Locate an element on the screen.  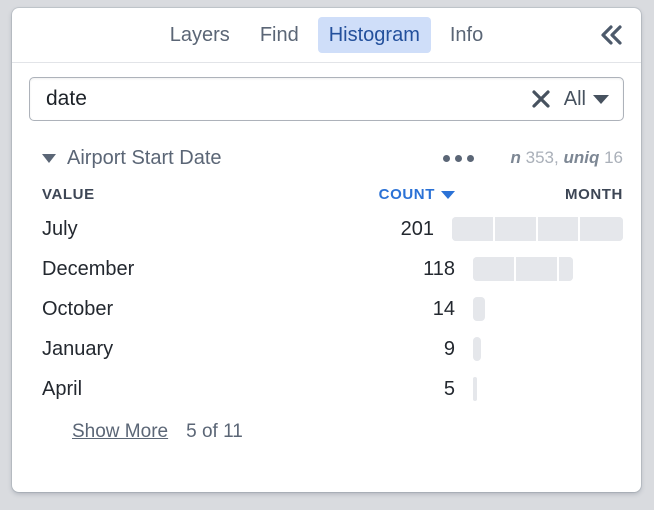
close-x-icon is located at coordinates (541, 99).